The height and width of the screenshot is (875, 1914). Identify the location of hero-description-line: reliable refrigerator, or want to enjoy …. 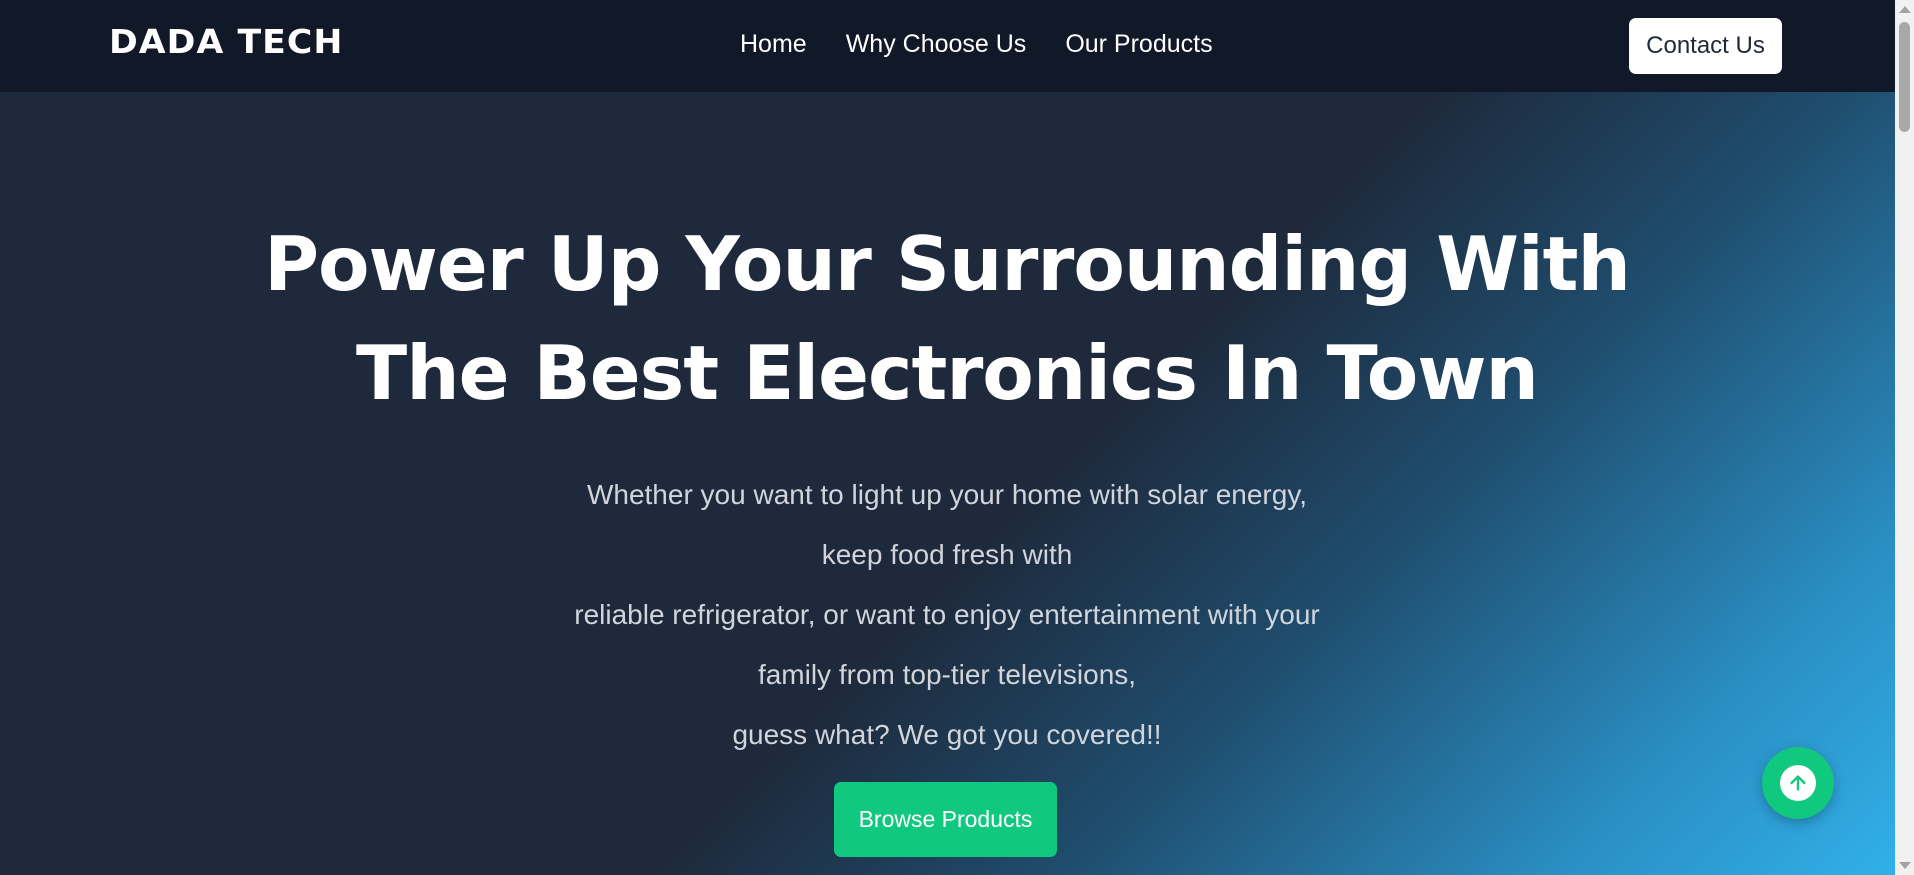
(947, 614).